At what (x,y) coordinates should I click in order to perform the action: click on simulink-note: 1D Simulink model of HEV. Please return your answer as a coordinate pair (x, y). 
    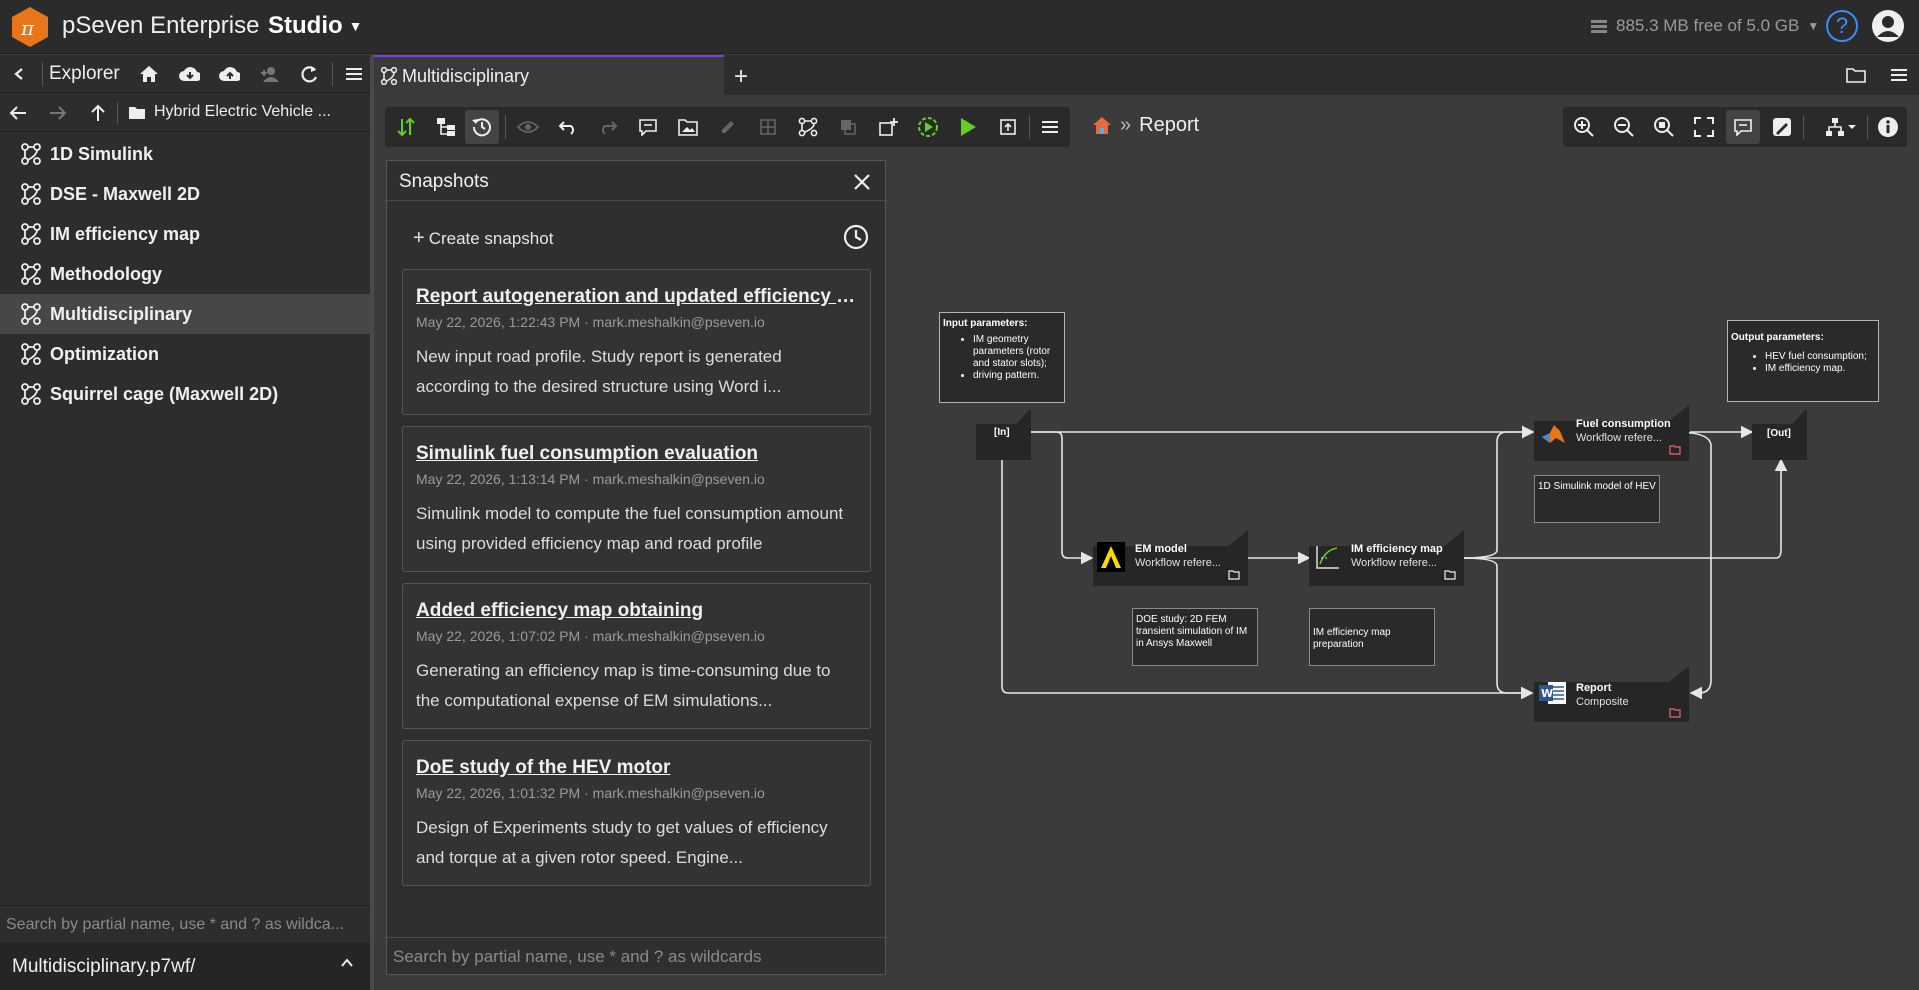
    Looking at the image, I should click on (1597, 499).